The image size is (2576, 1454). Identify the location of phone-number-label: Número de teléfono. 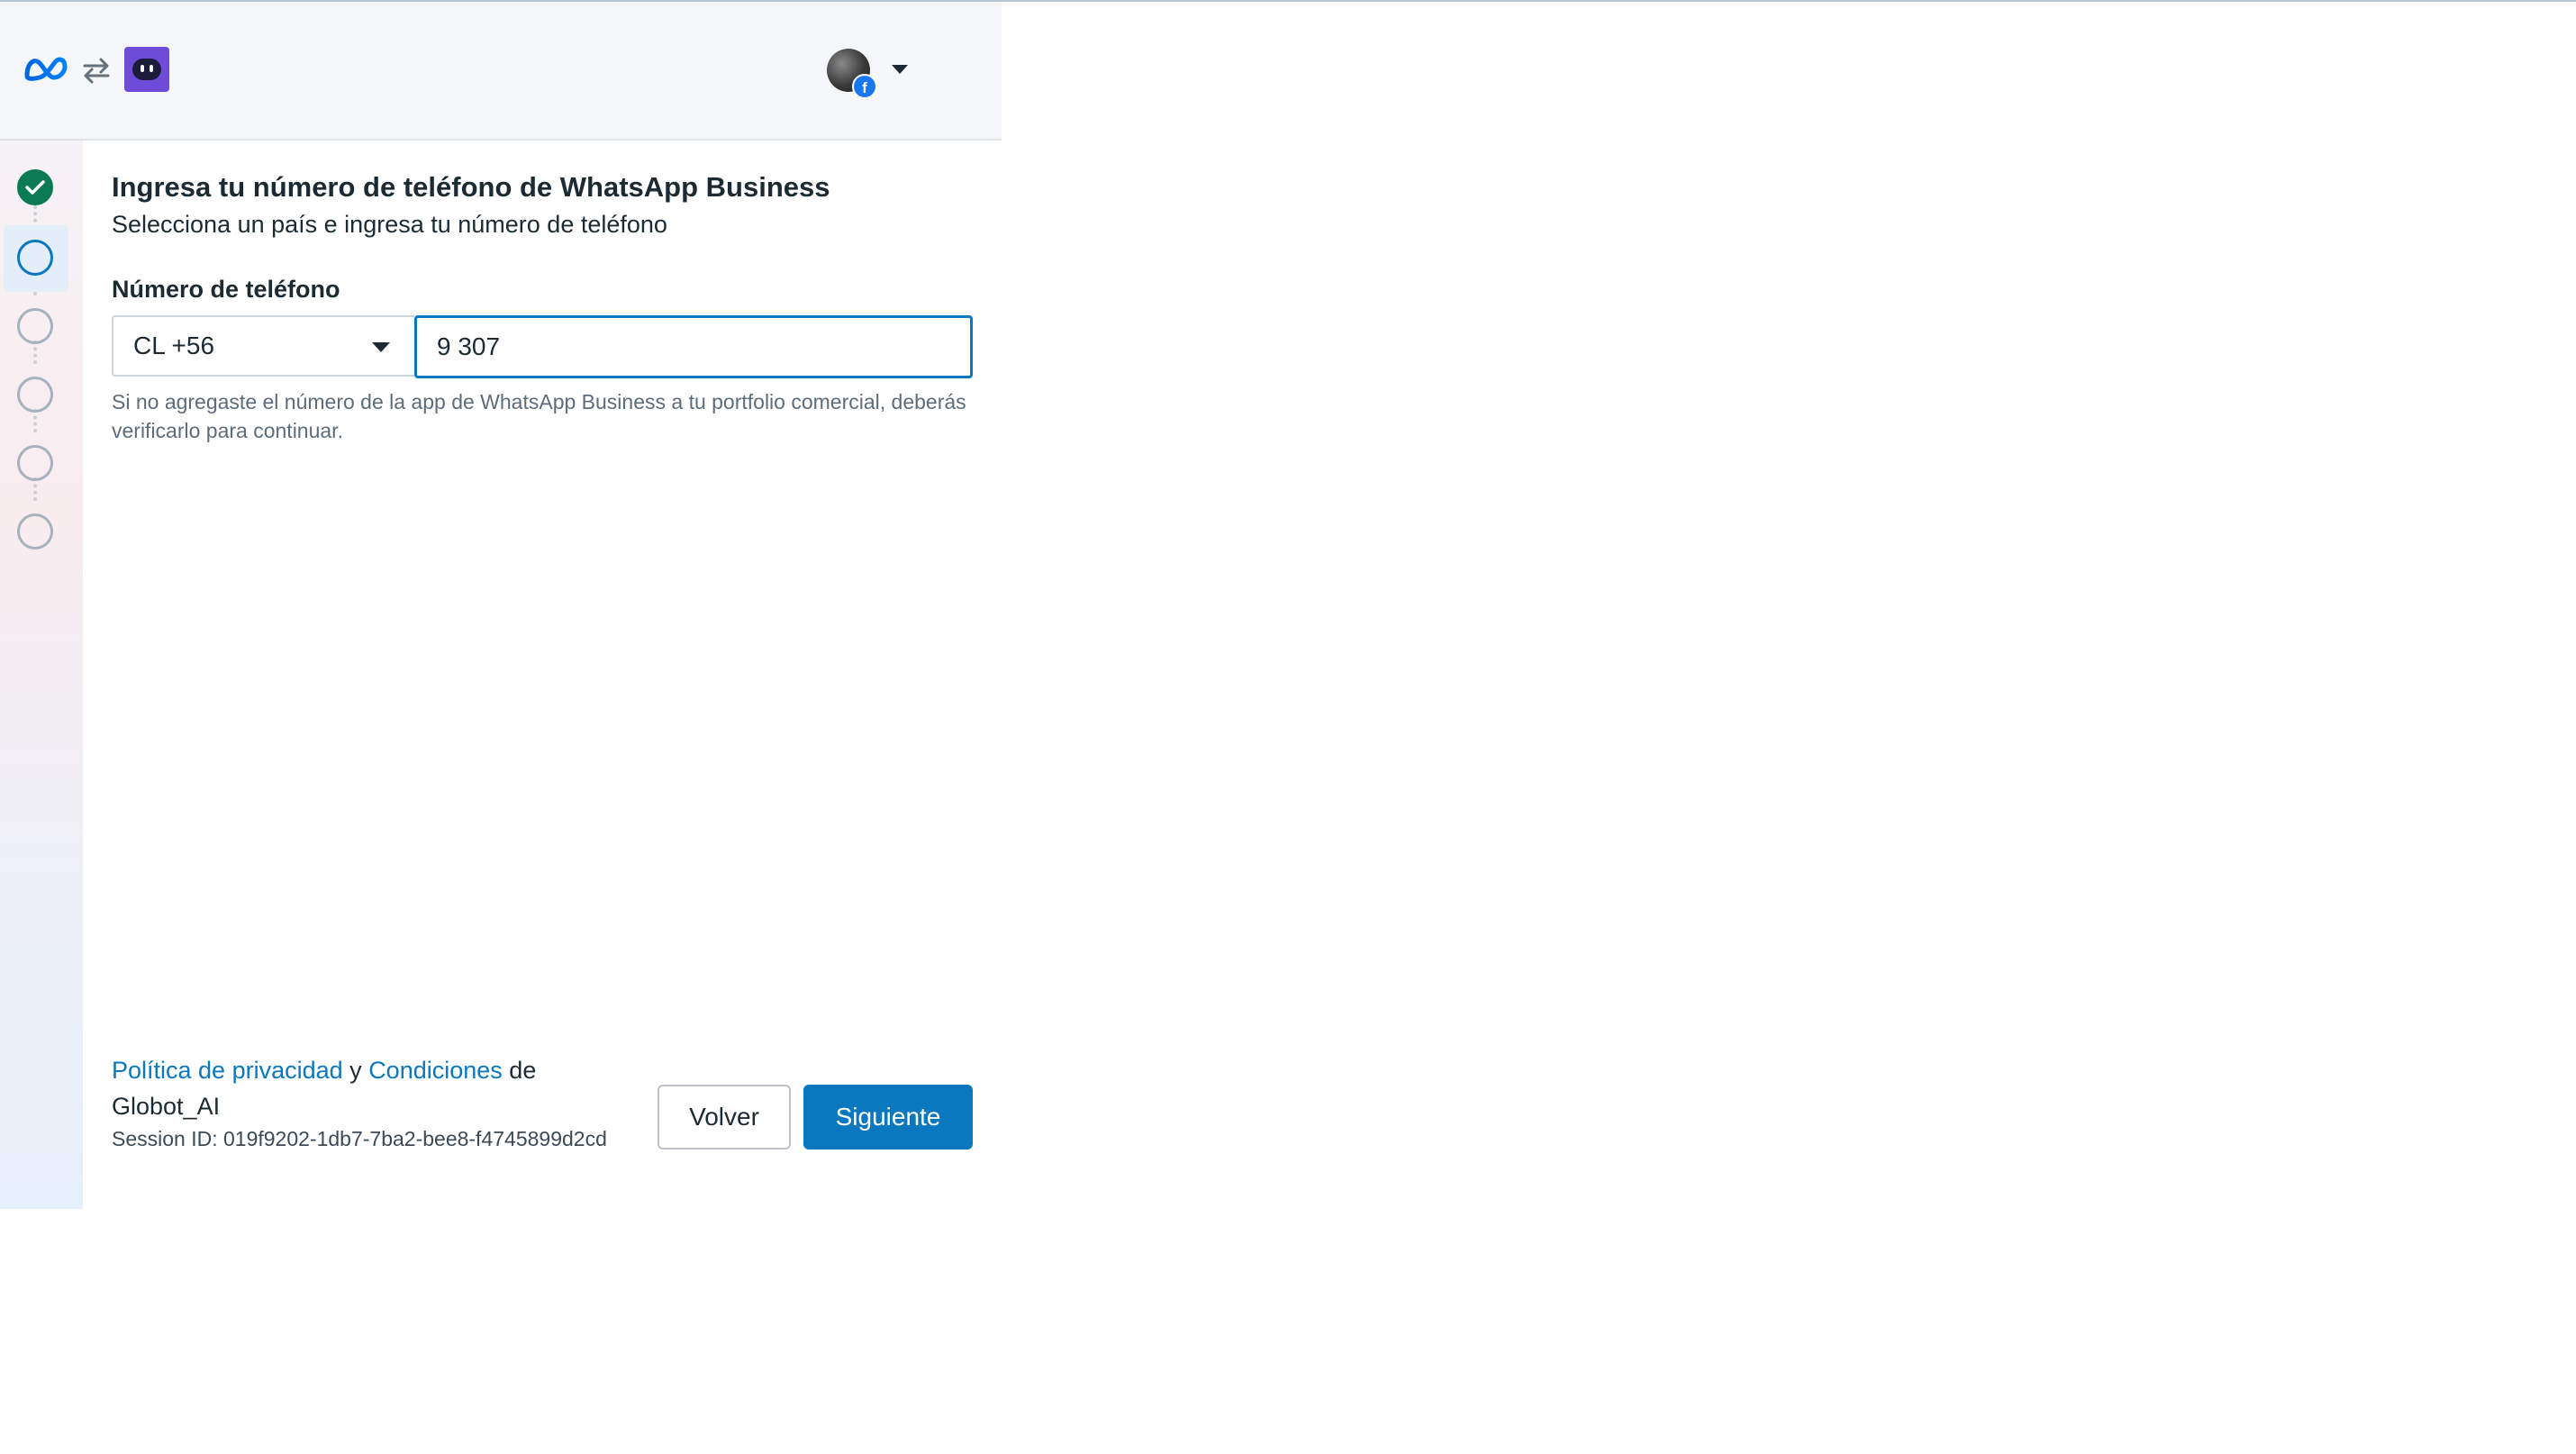
(226, 290).